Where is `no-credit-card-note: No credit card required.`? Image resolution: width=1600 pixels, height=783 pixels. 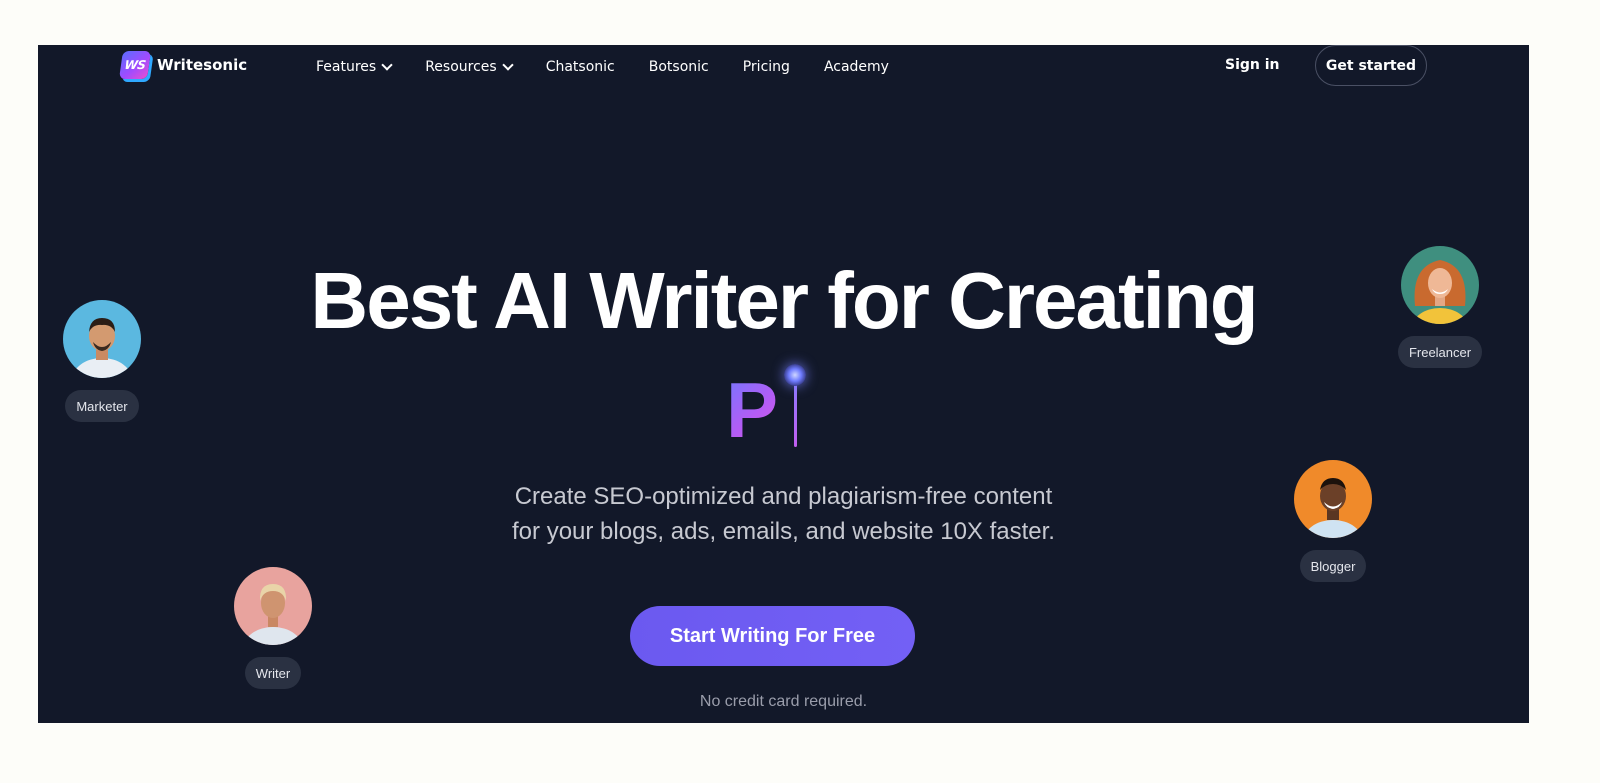
no-credit-card-note: No credit card required. is located at coordinates (783, 701).